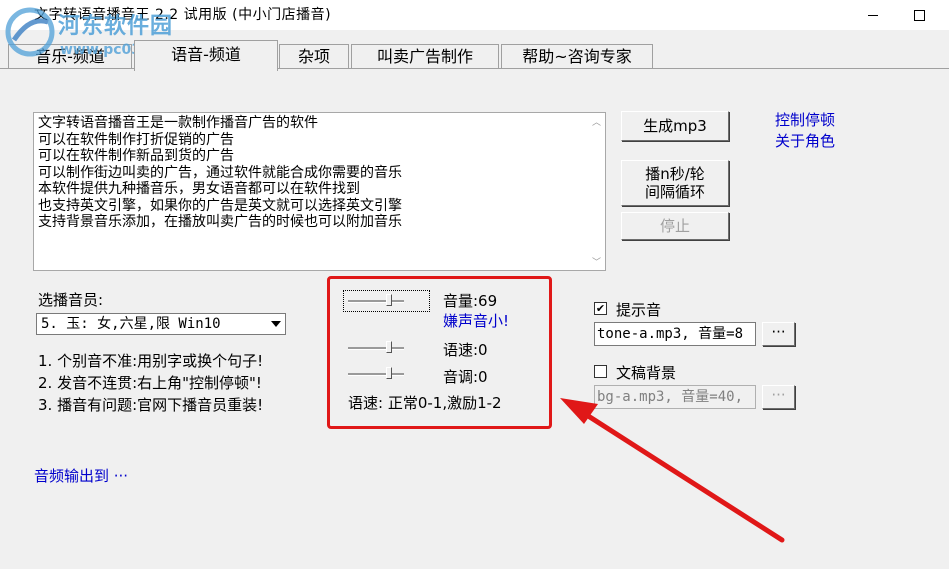  What do you see at coordinates (425, 56) in the screenshot?
I see `tab-ad-making: 叫卖广告制作` at bounding box center [425, 56].